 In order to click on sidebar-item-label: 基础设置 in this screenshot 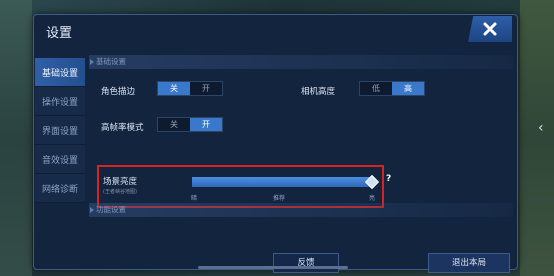, I will do `click(59, 73)`.